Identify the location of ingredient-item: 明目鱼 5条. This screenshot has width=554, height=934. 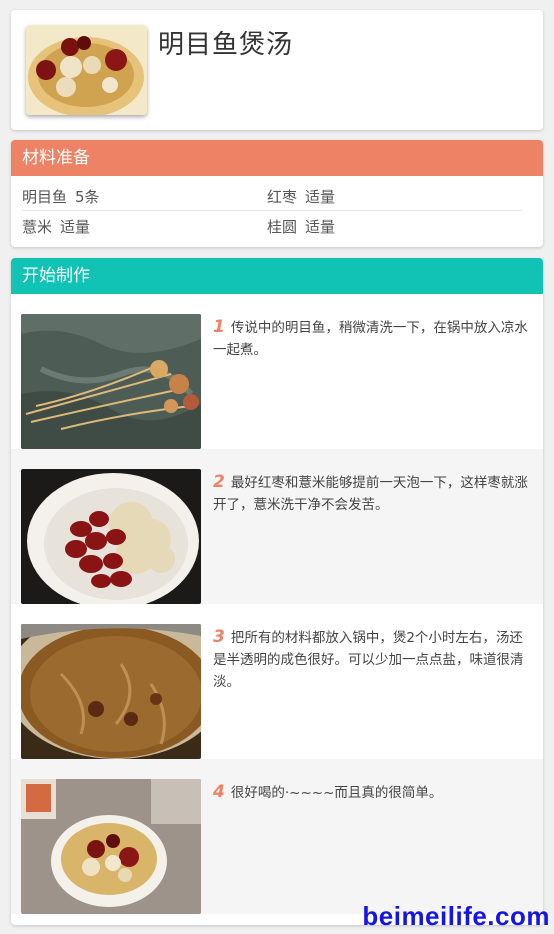
(61, 196).